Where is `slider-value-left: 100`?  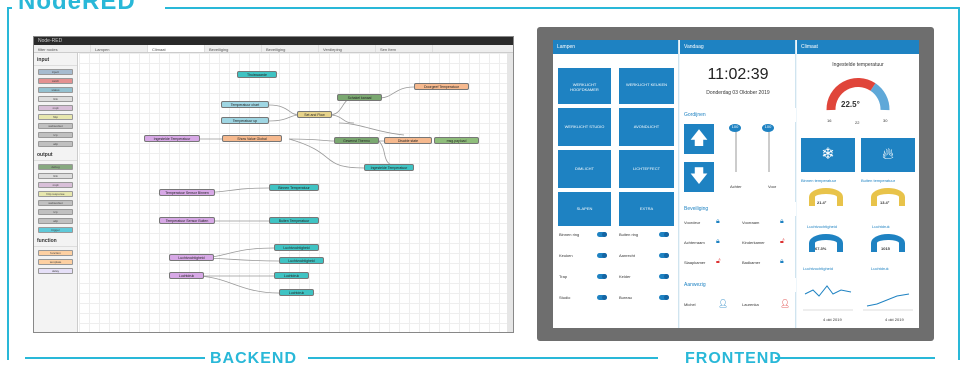 slider-value-left: 100 is located at coordinates (735, 128).